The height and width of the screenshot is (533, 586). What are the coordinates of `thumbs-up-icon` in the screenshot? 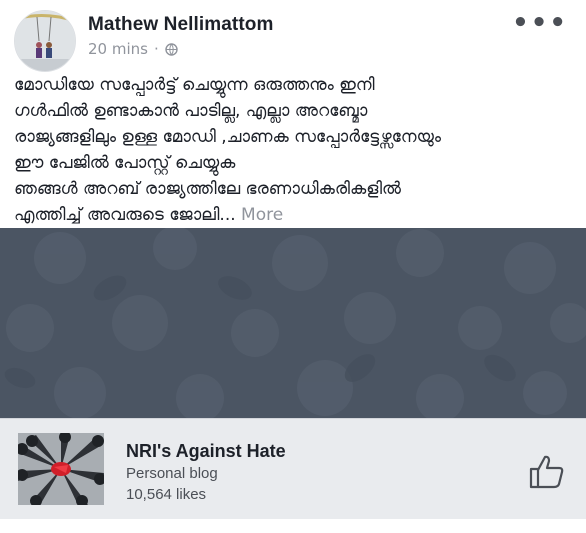 It's located at (546, 472).